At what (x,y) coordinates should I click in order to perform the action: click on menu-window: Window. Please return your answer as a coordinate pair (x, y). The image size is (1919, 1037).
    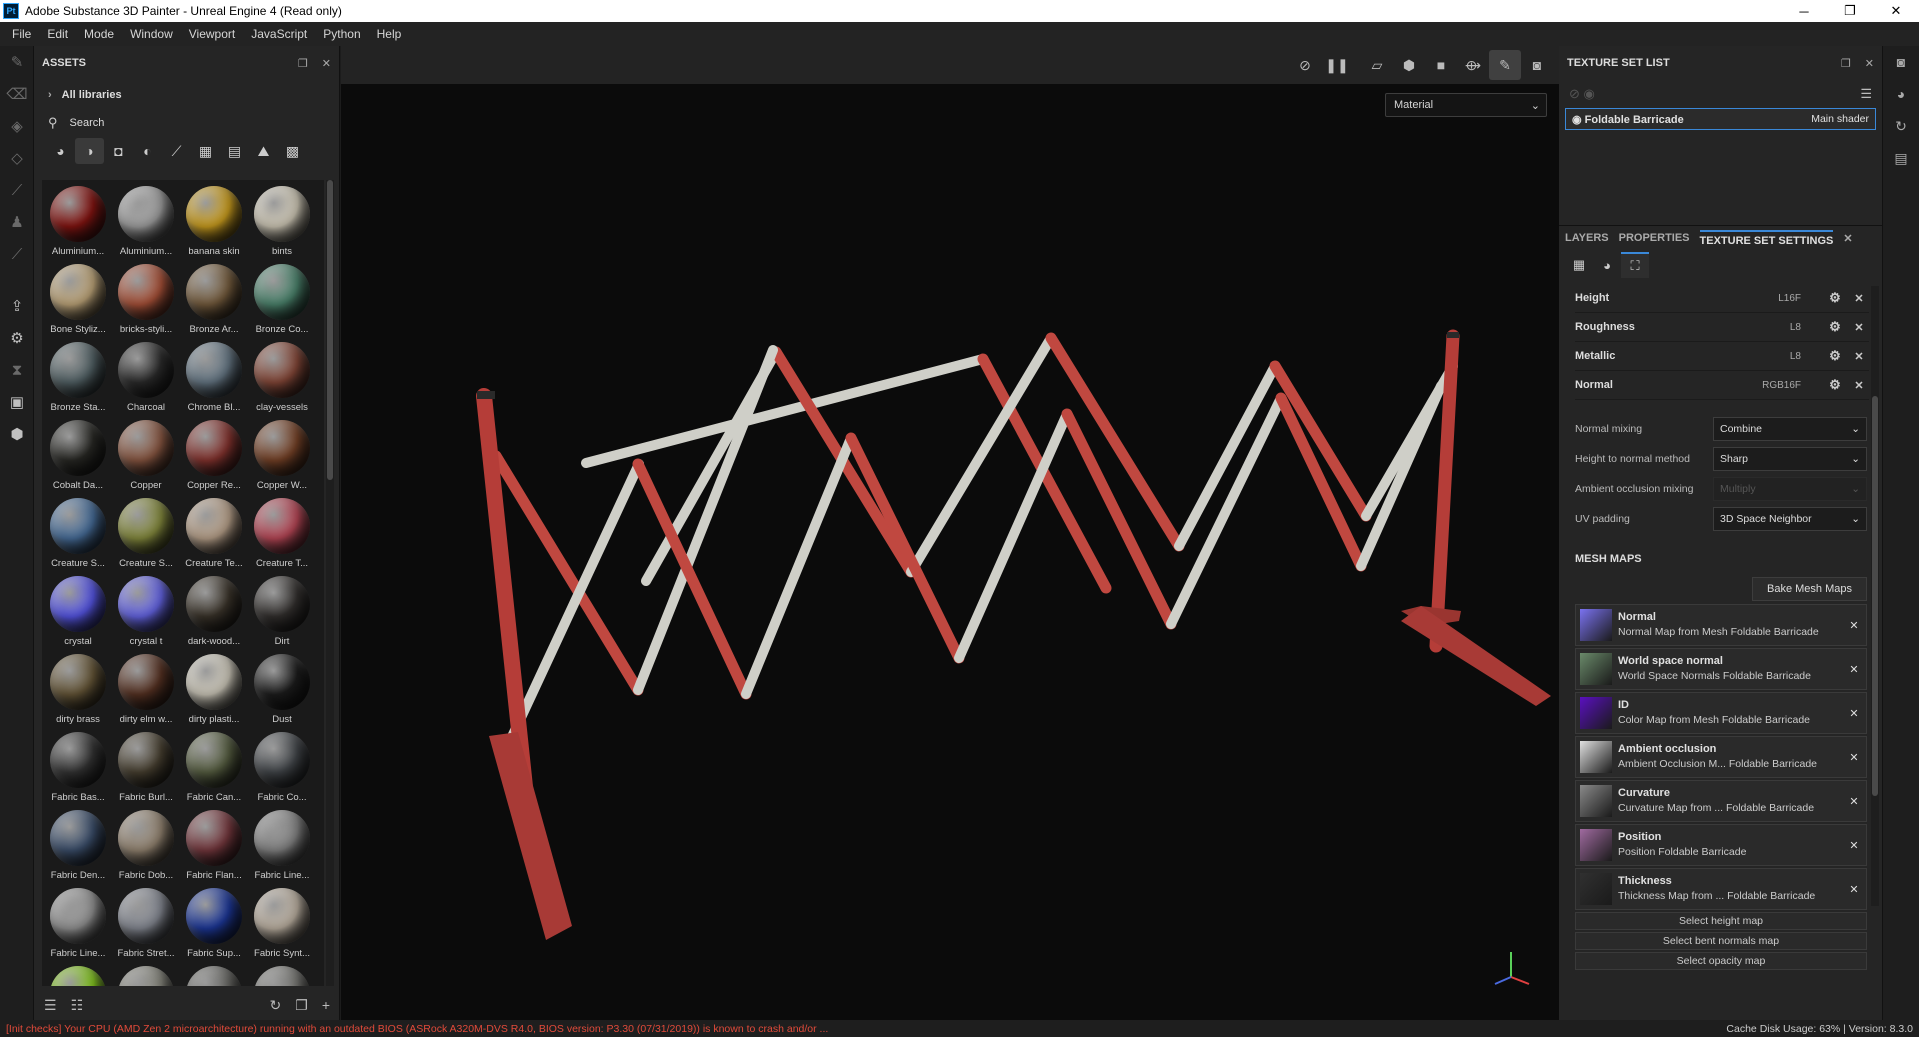
    Looking at the image, I should click on (151, 34).